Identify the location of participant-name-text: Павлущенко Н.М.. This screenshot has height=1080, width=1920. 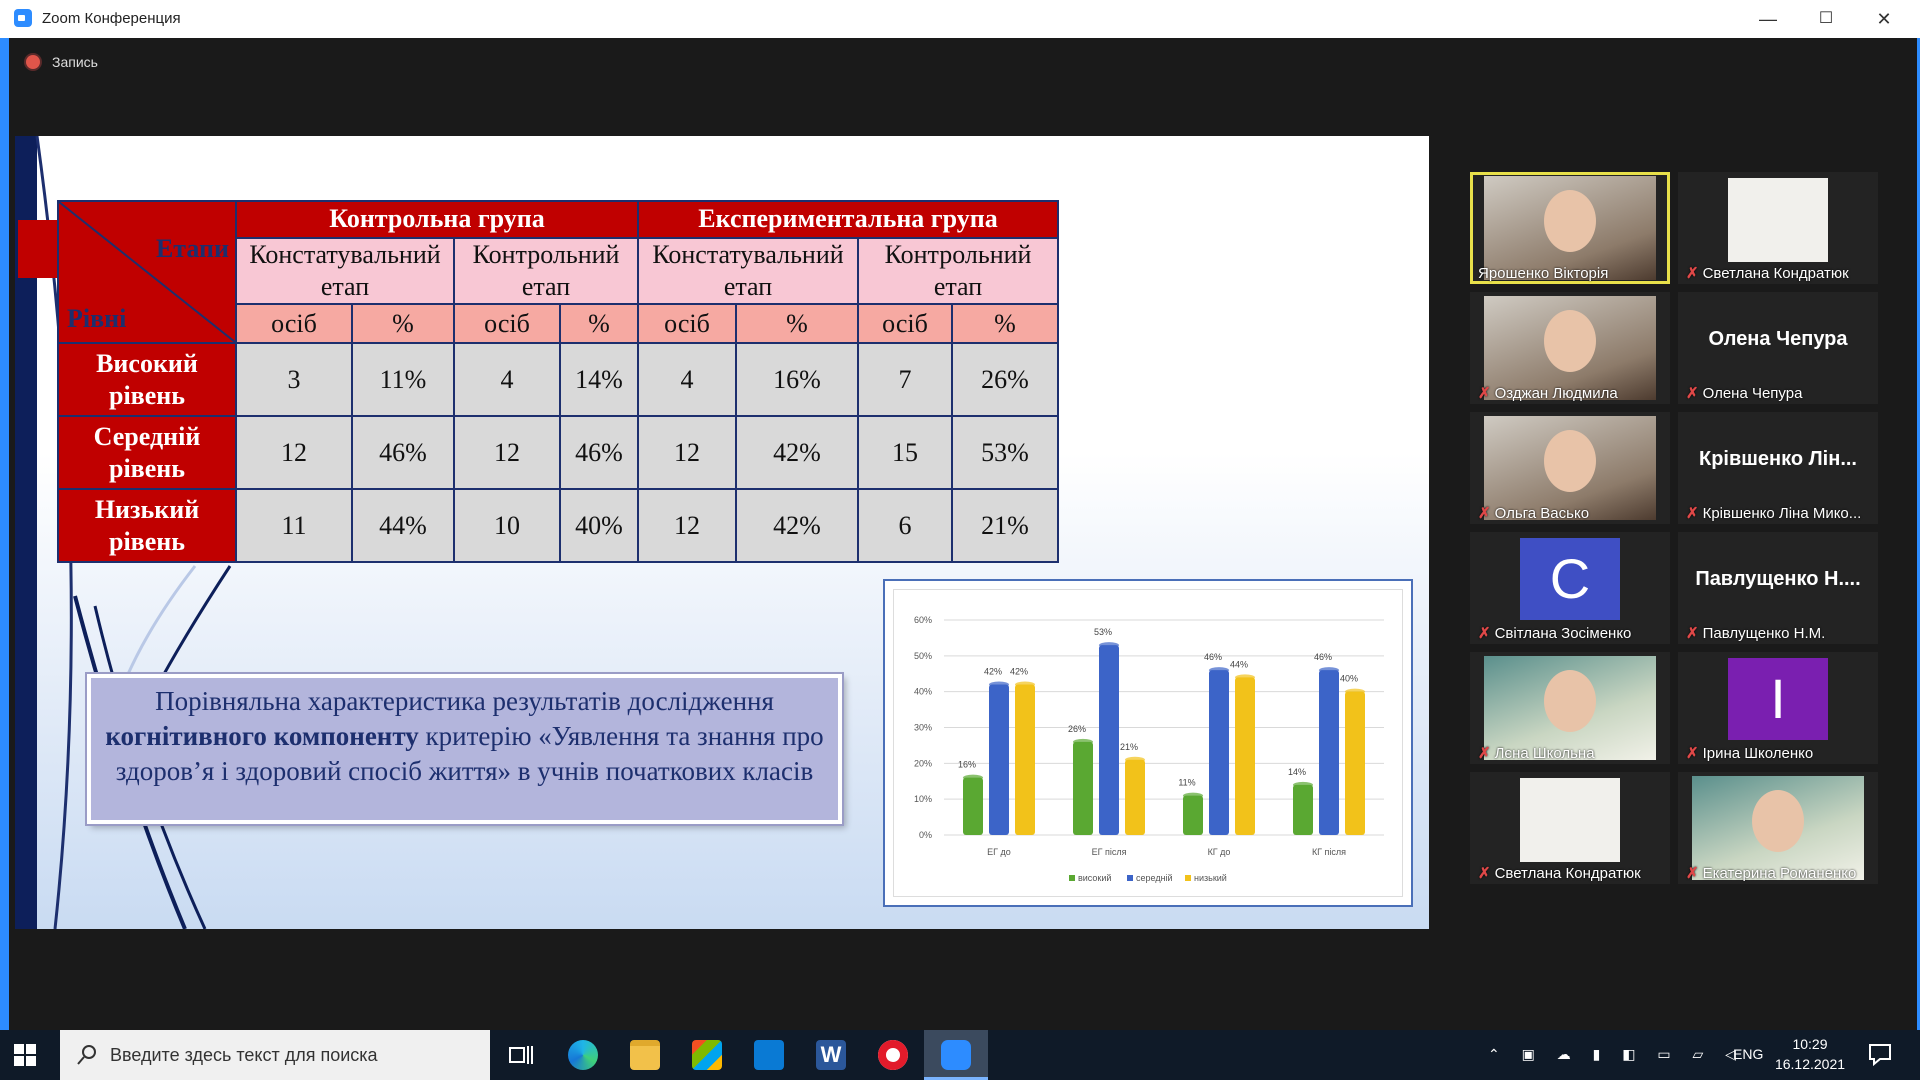
(1764, 633).